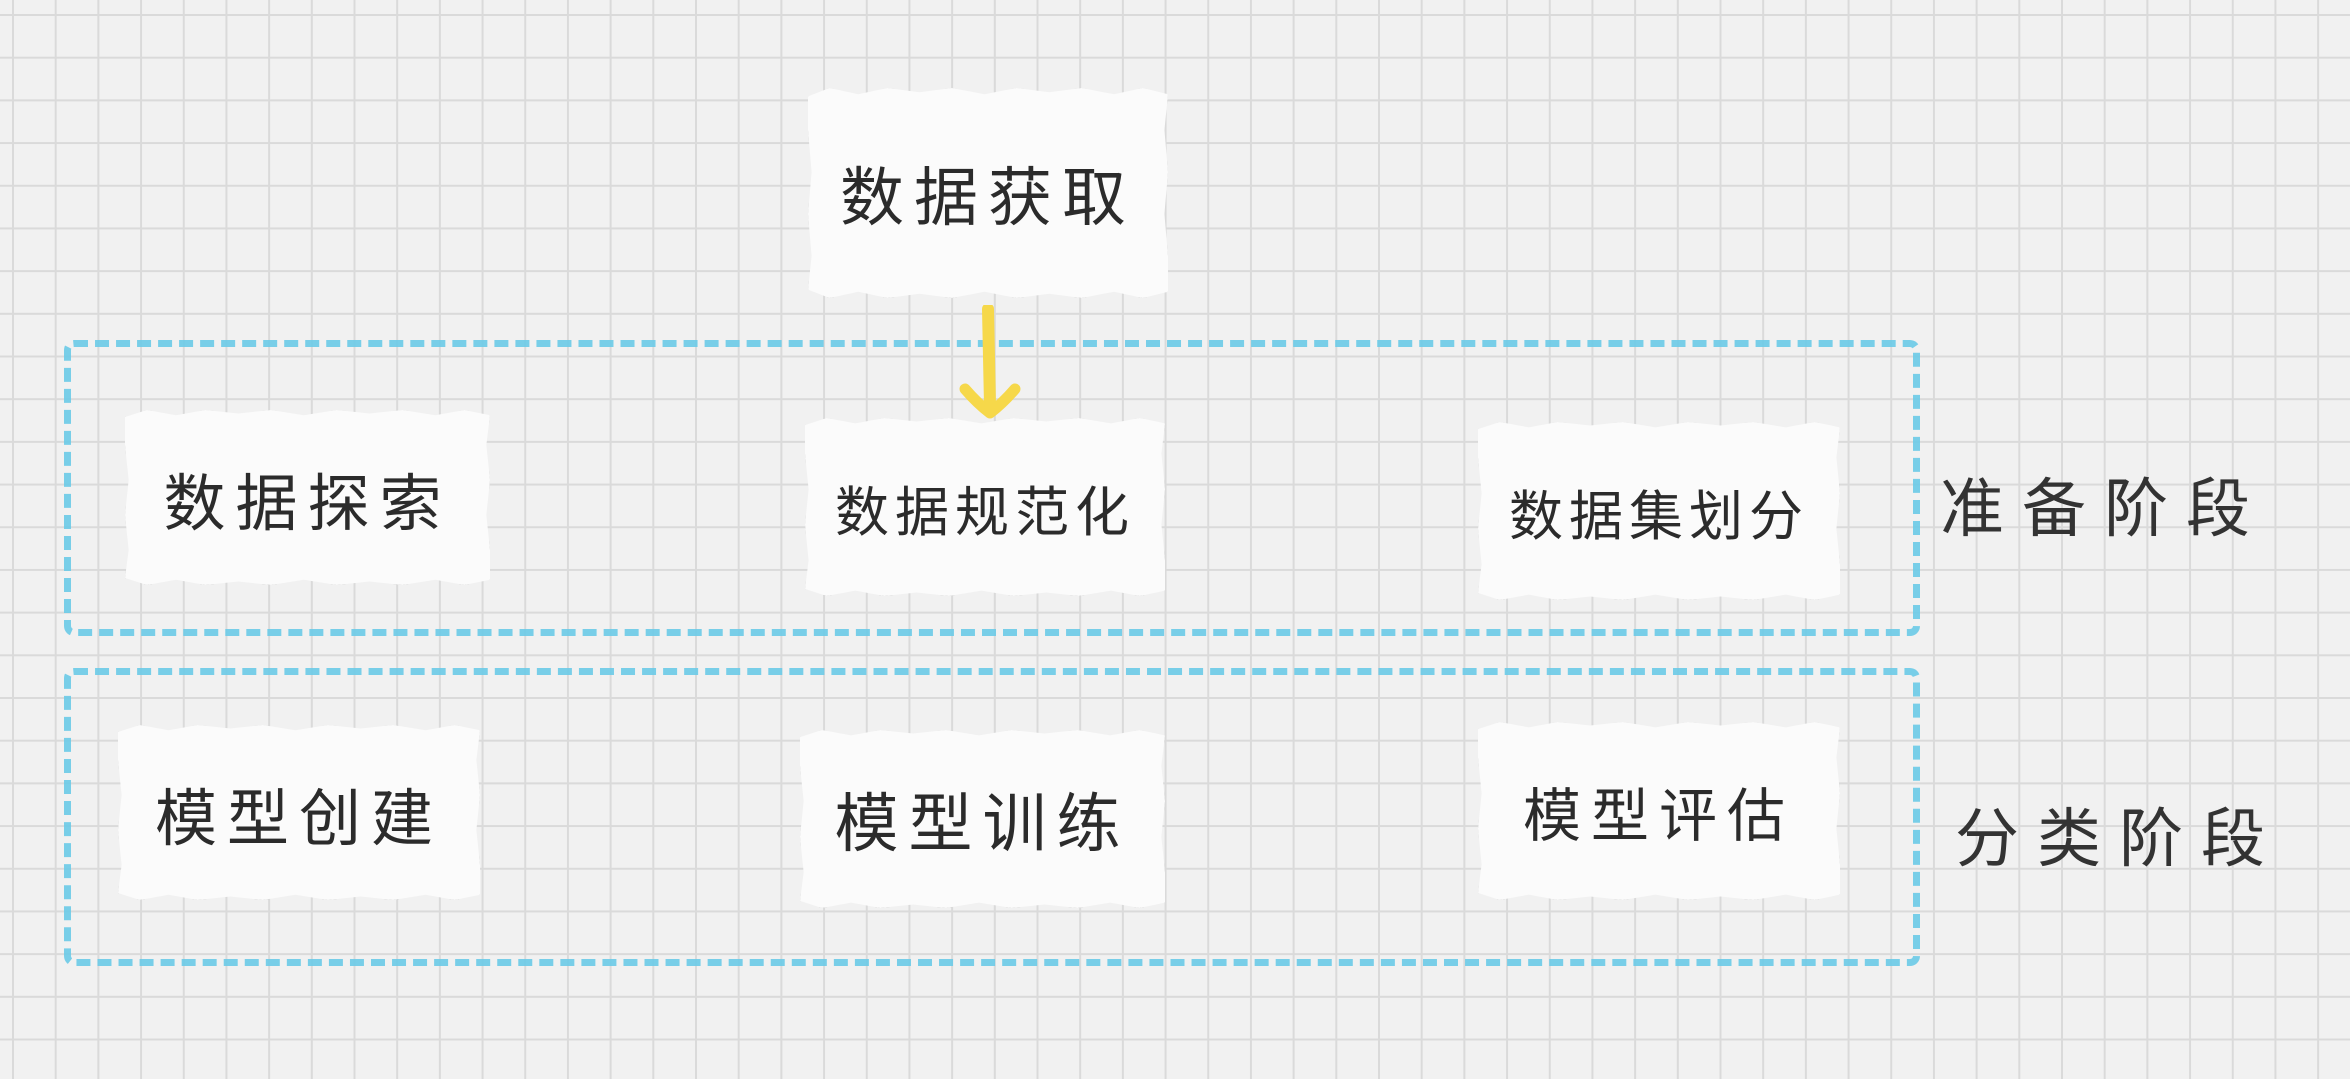  I want to click on node-model-training: 模型训练, so click(982, 819).